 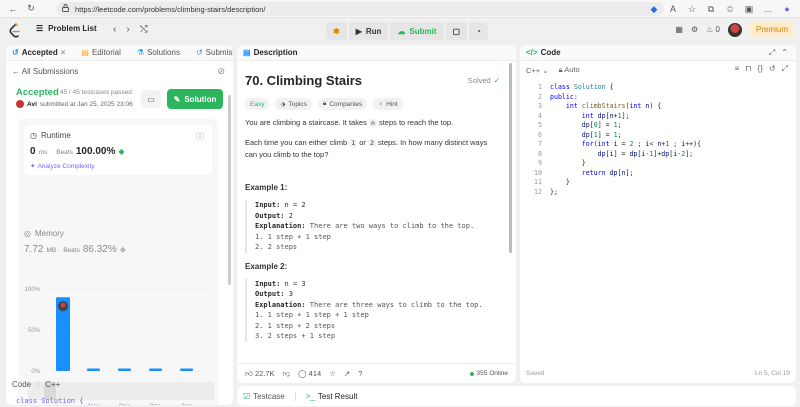 What do you see at coordinates (62, 166) in the screenshot?
I see `analyze-complexity-link: ✦ Analyze Complexity` at bounding box center [62, 166].